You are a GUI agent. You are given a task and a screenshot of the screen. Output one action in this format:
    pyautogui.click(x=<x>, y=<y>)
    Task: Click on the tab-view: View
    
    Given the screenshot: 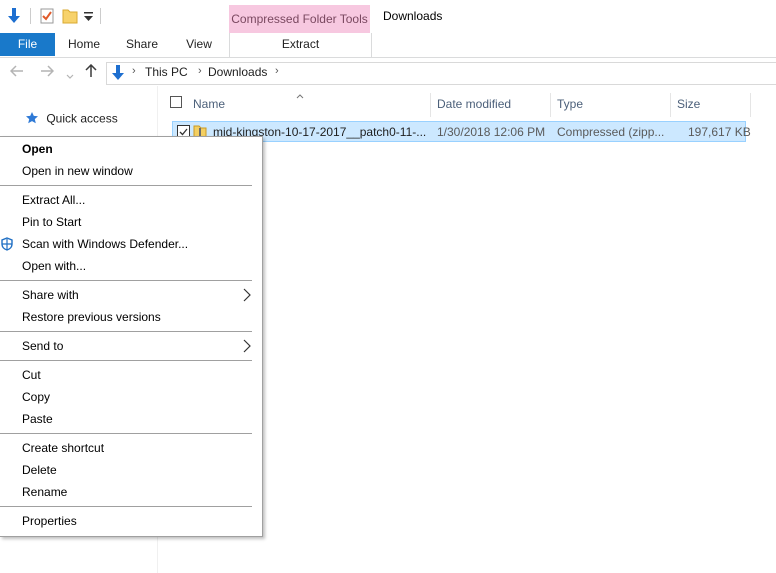 What is the action you would take?
    pyautogui.click(x=199, y=44)
    